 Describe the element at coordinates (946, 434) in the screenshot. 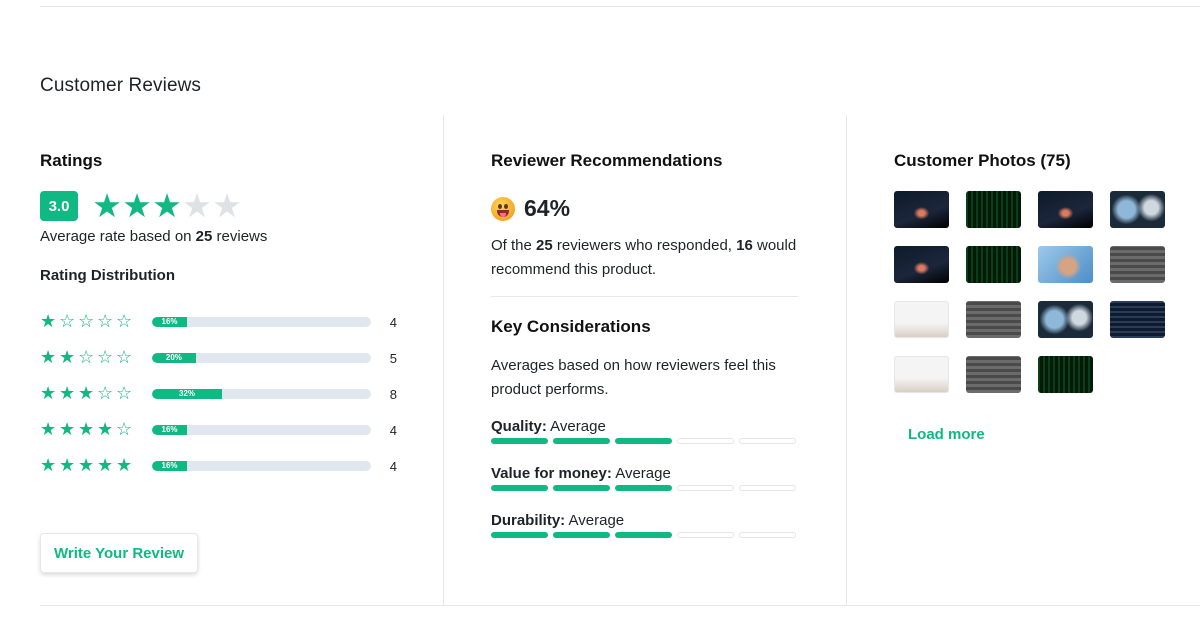

I see `load-more-button: Load more` at that location.